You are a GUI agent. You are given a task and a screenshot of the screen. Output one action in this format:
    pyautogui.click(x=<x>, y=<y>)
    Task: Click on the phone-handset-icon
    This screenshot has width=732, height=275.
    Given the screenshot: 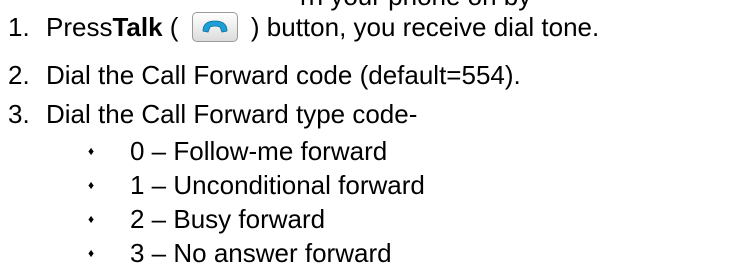 What is the action you would take?
    pyautogui.click(x=214, y=27)
    